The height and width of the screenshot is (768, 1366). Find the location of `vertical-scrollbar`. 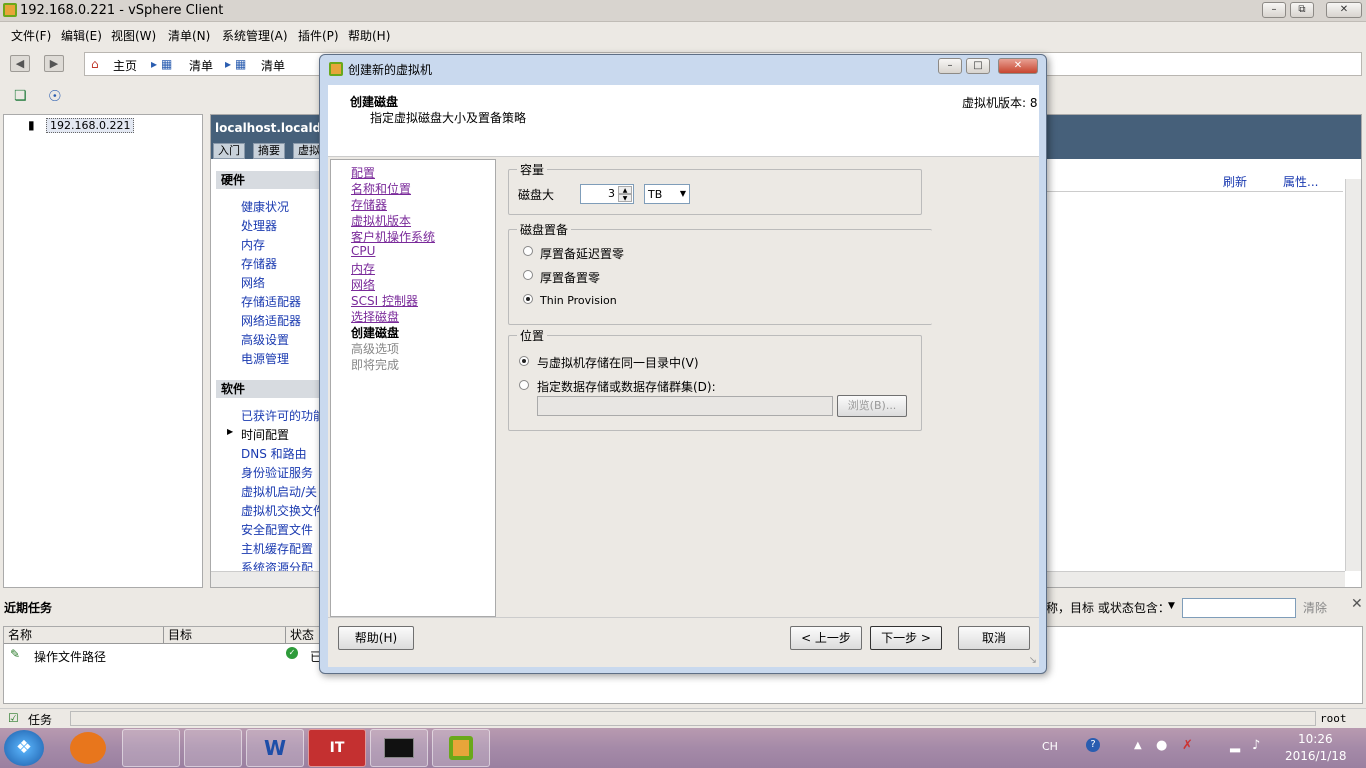

vertical-scrollbar is located at coordinates (1353, 375).